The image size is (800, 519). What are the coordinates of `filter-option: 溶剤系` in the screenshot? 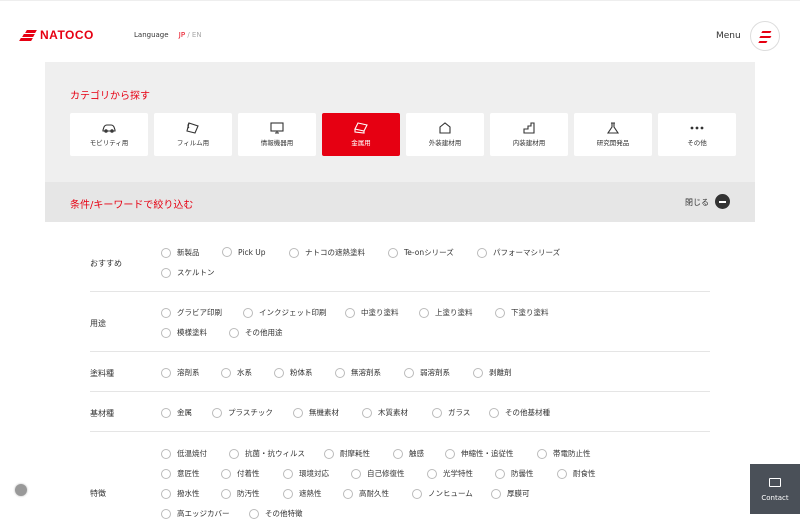 It's located at (180, 372).